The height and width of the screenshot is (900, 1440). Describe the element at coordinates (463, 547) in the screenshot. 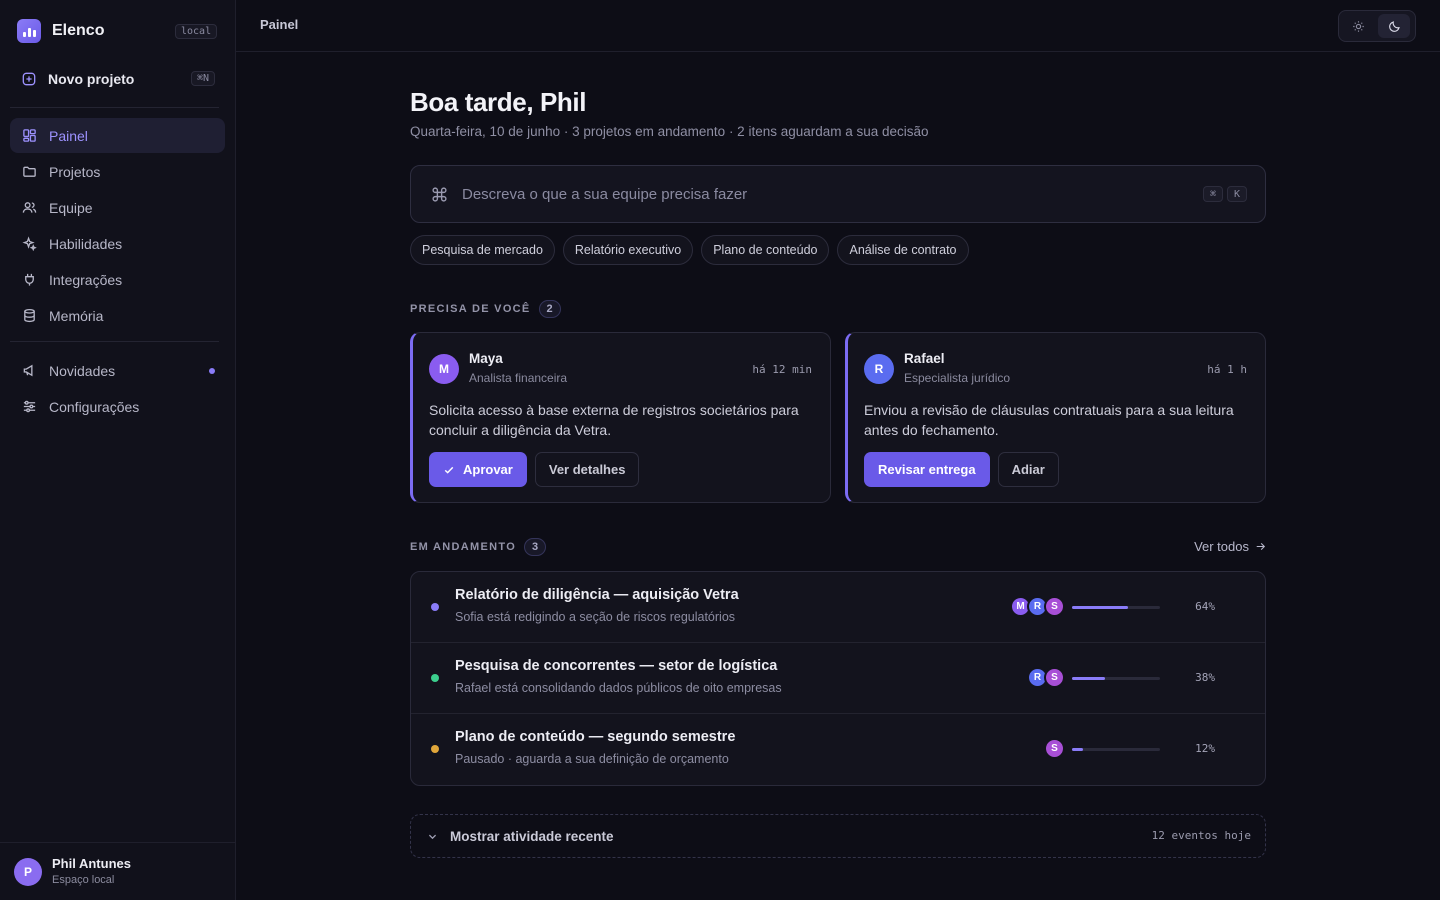

I see `section-title: EM ANDAMENTO` at that location.